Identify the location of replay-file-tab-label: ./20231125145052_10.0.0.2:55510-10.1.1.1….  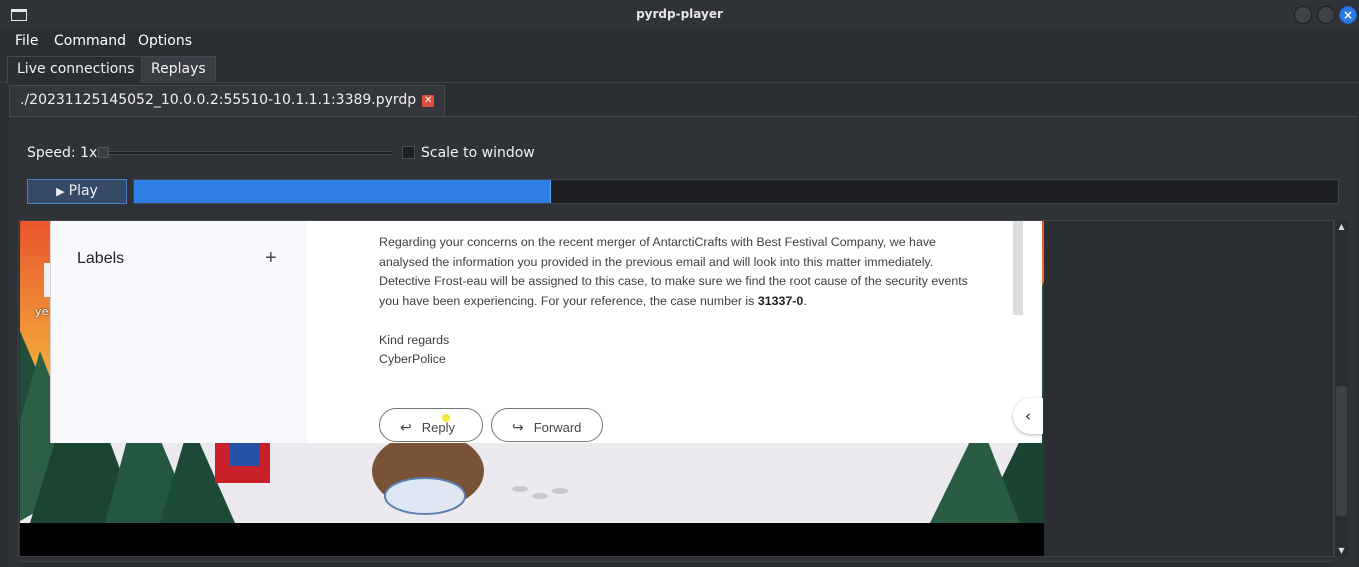
(218, 100).